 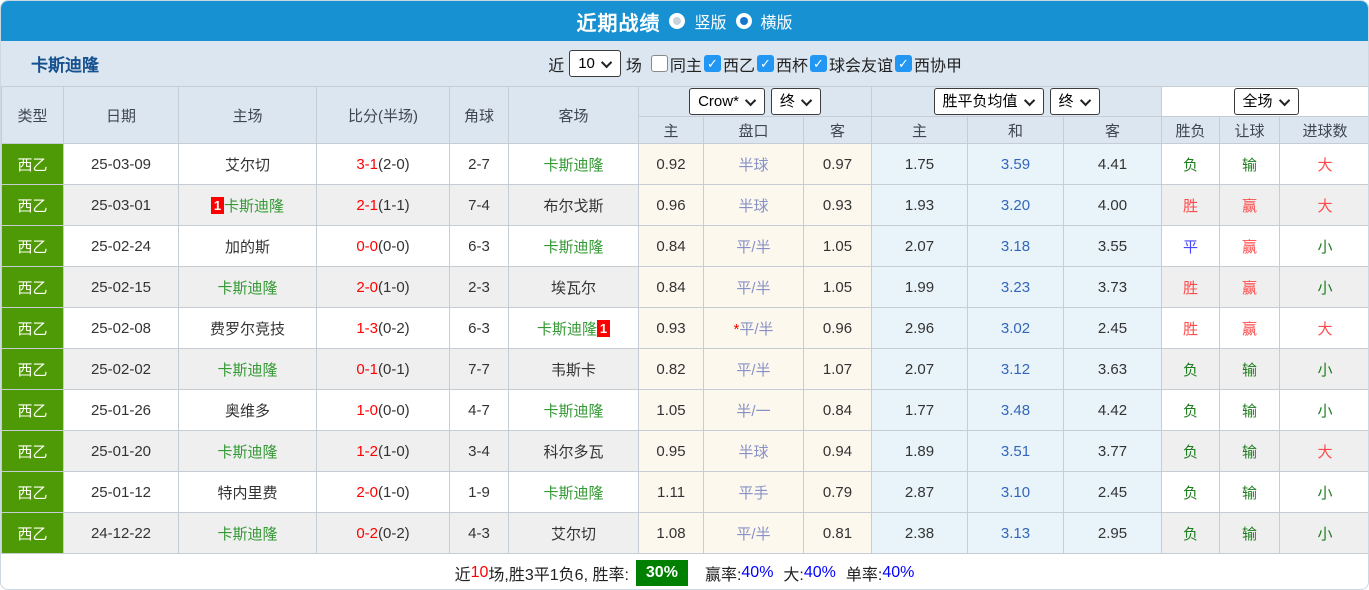 I want to click on avg-home-odds-cell: 1.75, so click(x=920, y=164).